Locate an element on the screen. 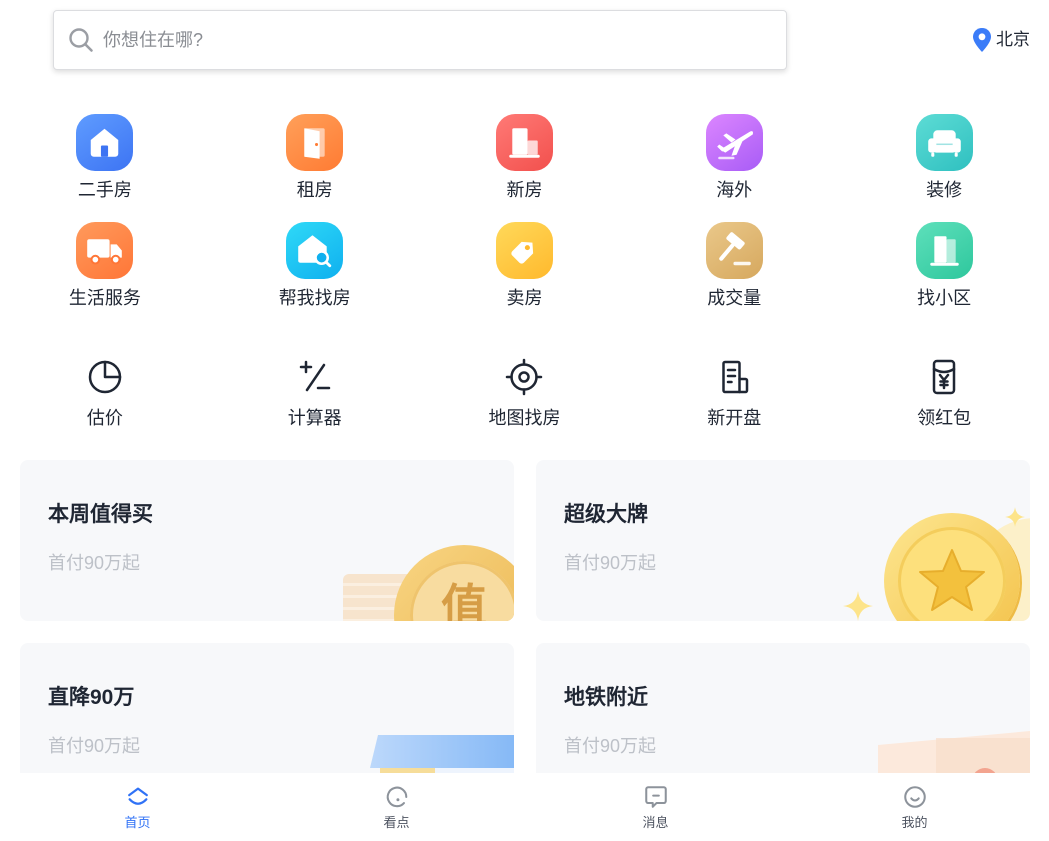  search-input is located at coordinates (423, 40).